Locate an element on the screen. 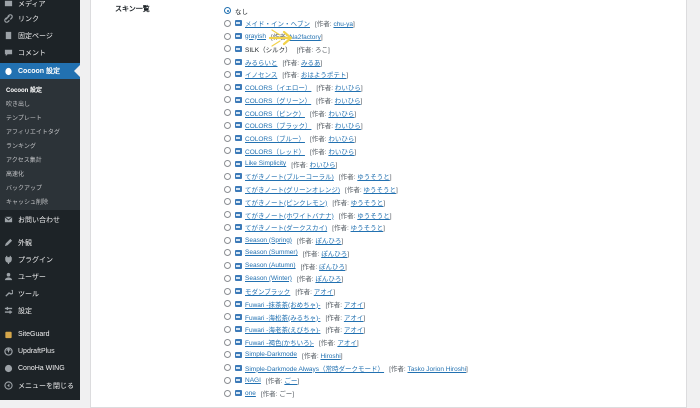 The width and height of the screenshot is (700, 408). skin-option: Season (Autumn) [作者: ぽんひろ] is located at coordinates (285, 265).